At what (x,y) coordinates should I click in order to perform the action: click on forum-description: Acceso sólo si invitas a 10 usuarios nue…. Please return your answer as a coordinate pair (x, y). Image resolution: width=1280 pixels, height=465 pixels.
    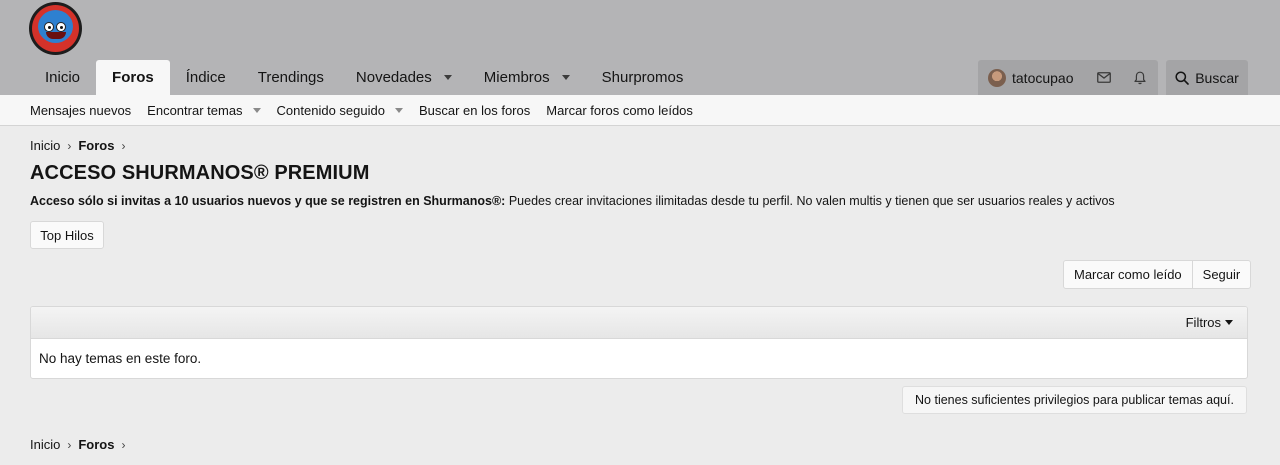
    Looking at the image, I should click on (572, 201).